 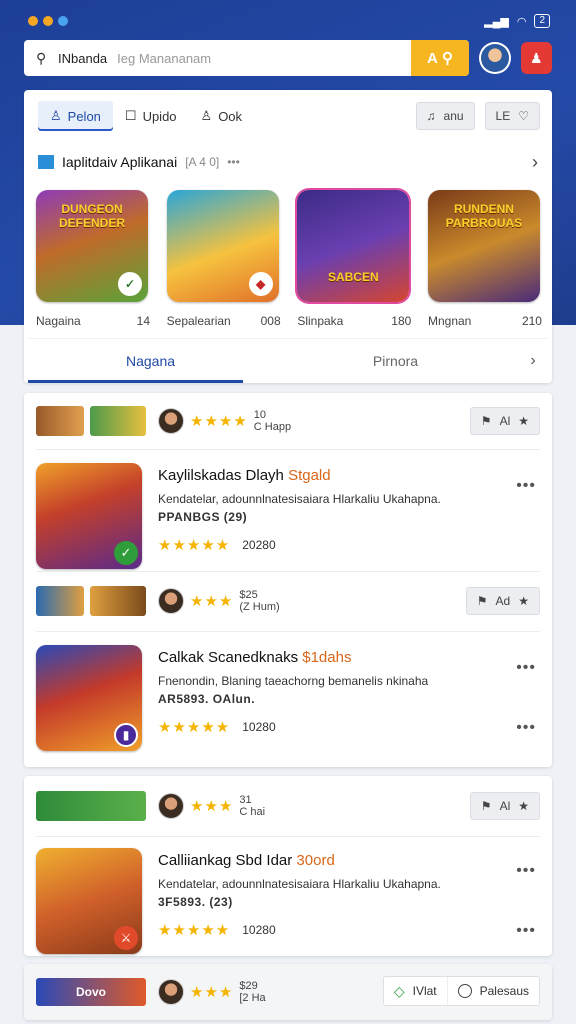 I want to click on badge-icon: ▮, so click(x=126, y=735).